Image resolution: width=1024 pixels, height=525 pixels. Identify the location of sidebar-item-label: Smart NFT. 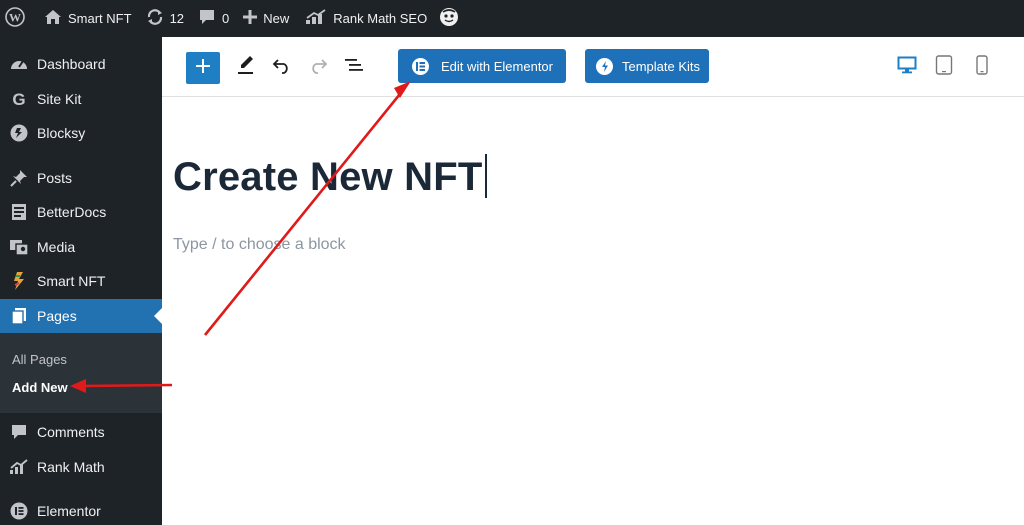
(71, 281).